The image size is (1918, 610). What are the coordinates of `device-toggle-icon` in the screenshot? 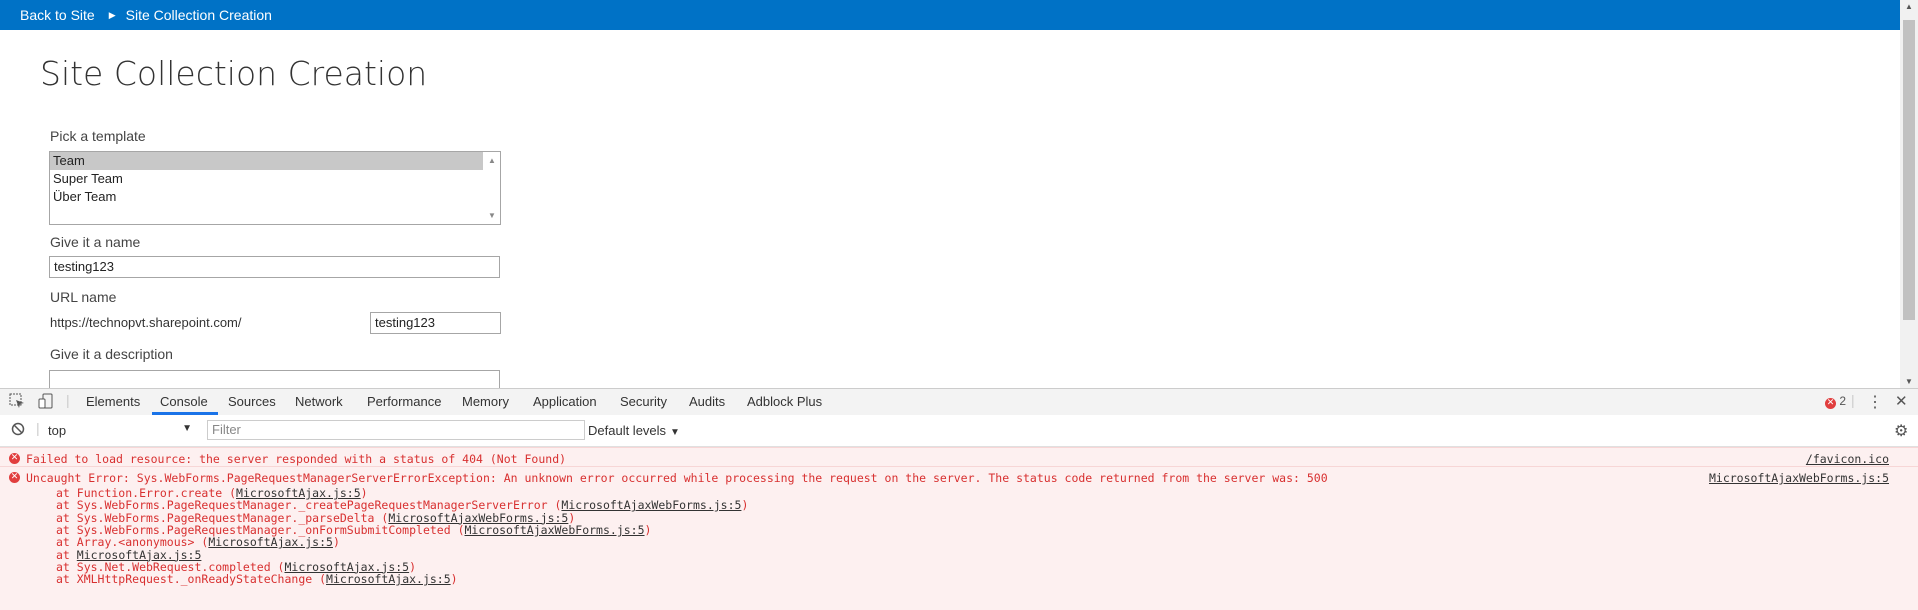 It's located at (46, 402).